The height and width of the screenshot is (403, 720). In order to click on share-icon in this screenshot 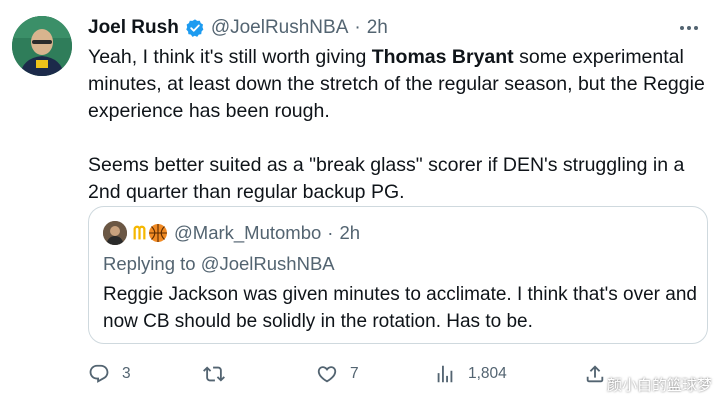, I will do `click(595, 374)`.